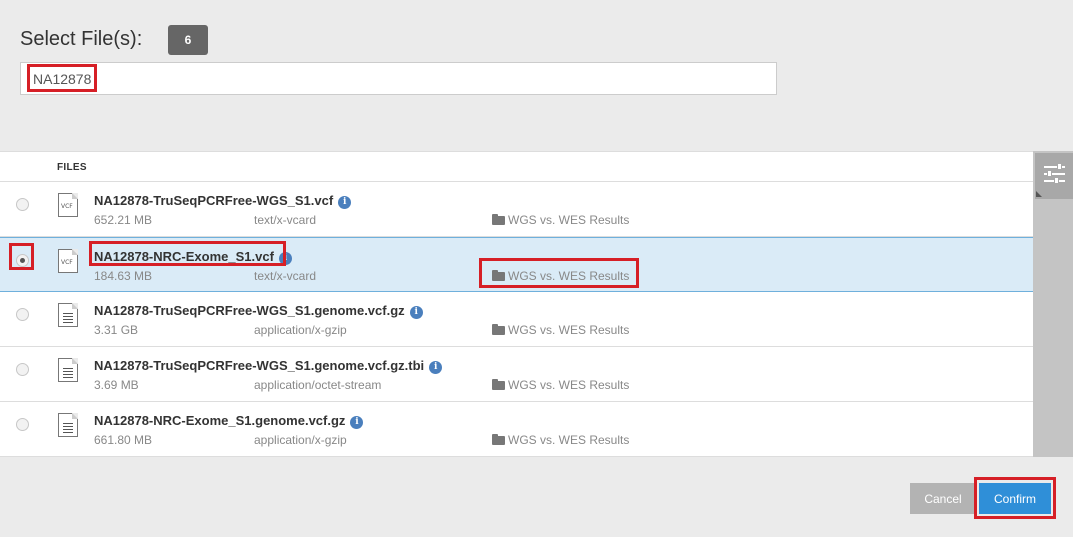 The height and width of the screenshot is (537, 1073). I want to click on files-table-header: FILES, so click(516, 167).